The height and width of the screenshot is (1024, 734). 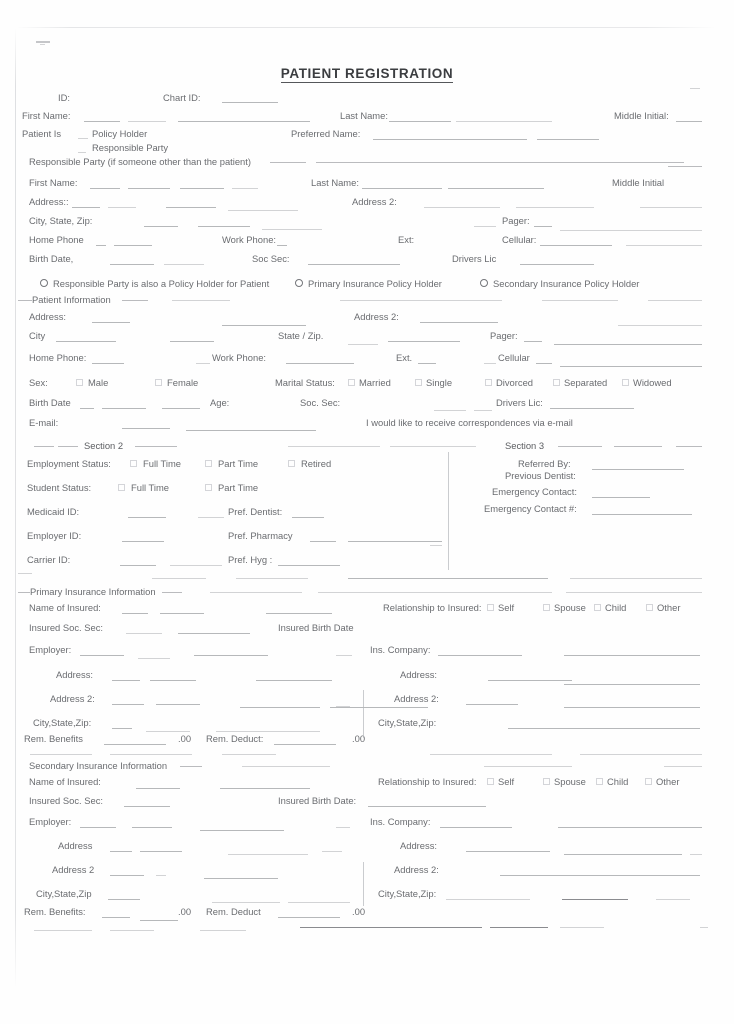 I want to click on medicaid-id-input, so click(x=147, y=517).